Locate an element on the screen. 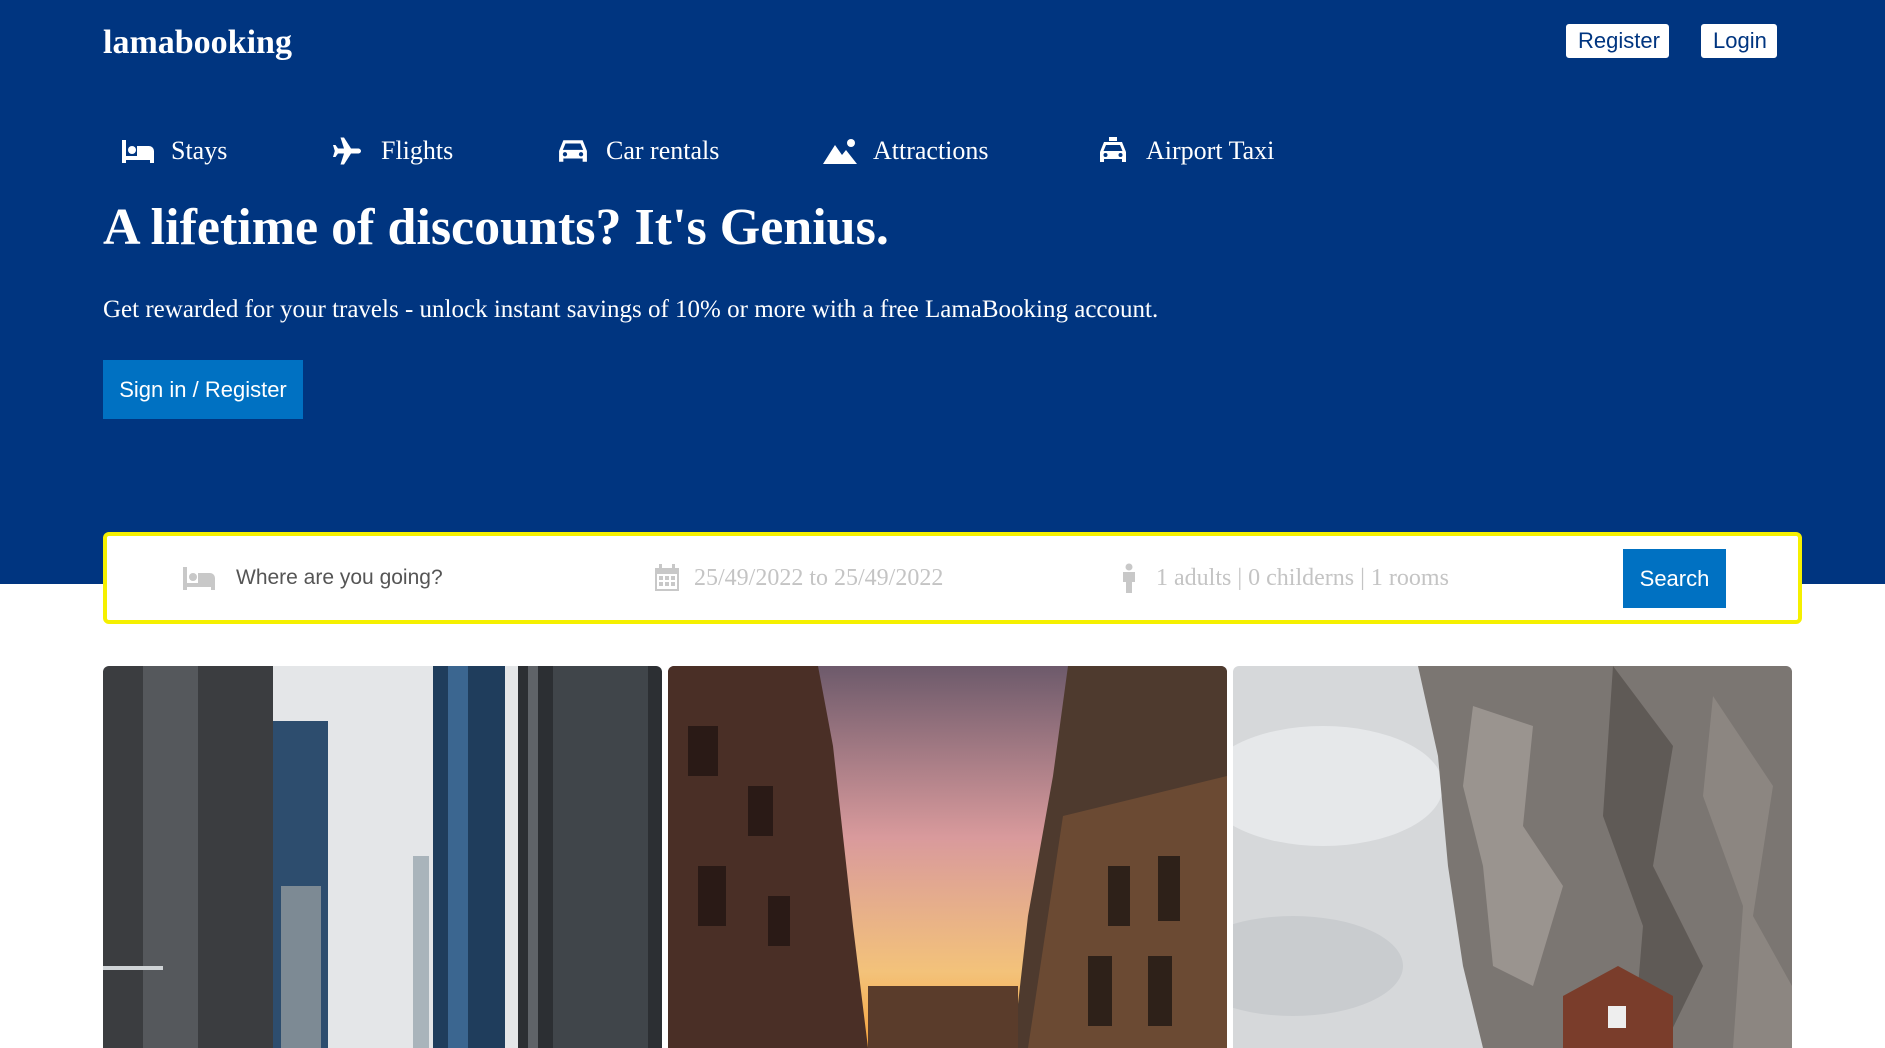 This screenshot has width=1885, height=1048. calendar-icon is located at coordinates (667, 577).